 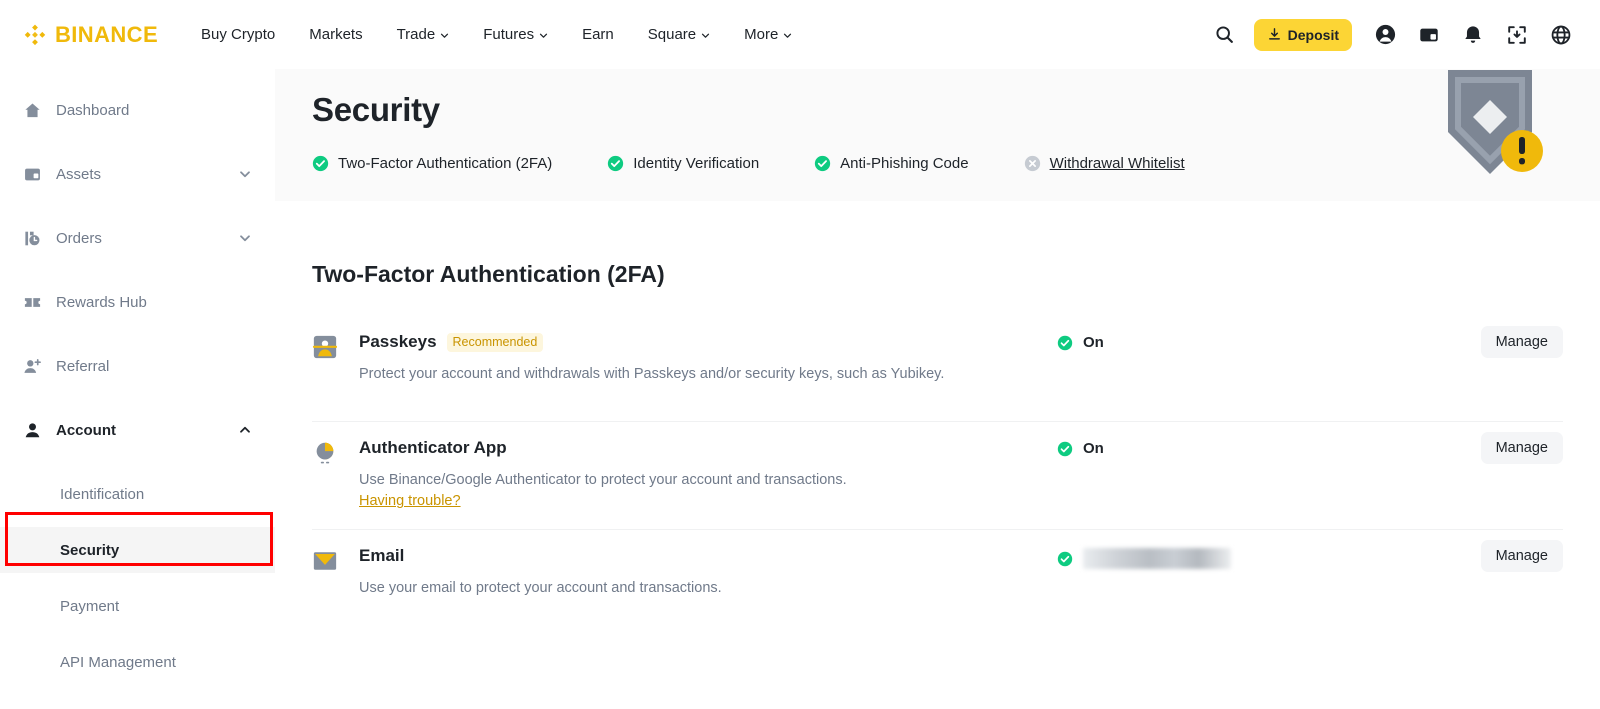 What do you see at coordinates (376, 109) in the screenshot?
I see `page-title: Security` at bounding box center [376, 109].